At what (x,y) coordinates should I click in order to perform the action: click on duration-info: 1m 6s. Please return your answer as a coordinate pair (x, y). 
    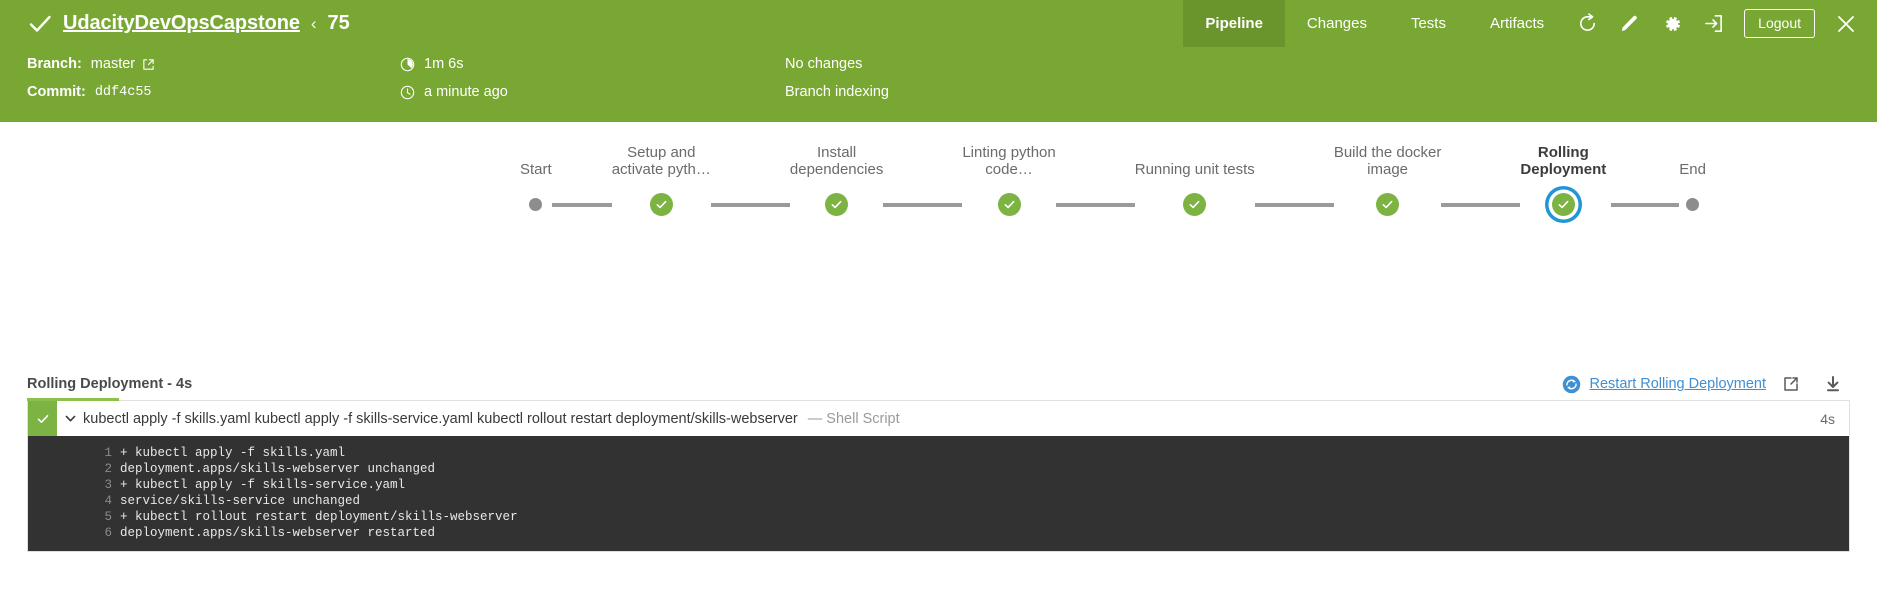
    Looking at the image, I should click on (592, 64).